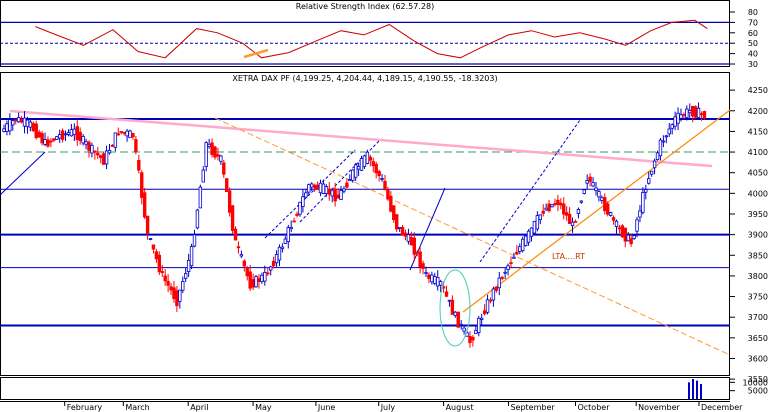 The image size is (770, 412). Describe the element at coordinates (659, 407) in the screenshot. I see `month-label: November` at that location.